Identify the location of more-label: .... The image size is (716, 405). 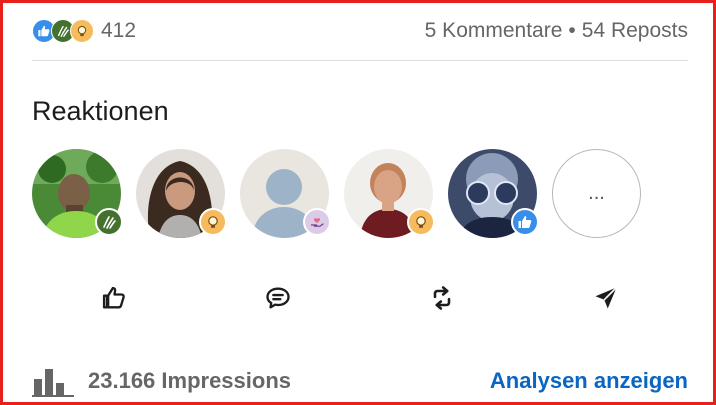
(596, 193).